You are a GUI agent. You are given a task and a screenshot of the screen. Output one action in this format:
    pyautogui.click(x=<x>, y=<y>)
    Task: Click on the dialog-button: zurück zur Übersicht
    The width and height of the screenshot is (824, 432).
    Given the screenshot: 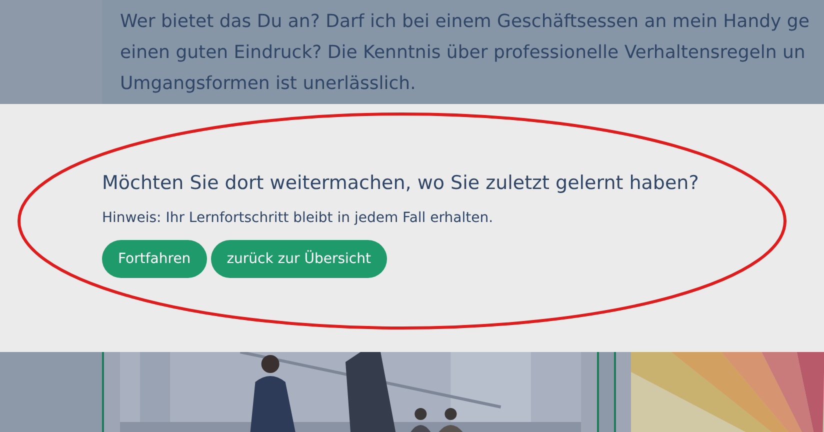 What is the action you would take?
    pyautogui.click(x=298, y=259)
    